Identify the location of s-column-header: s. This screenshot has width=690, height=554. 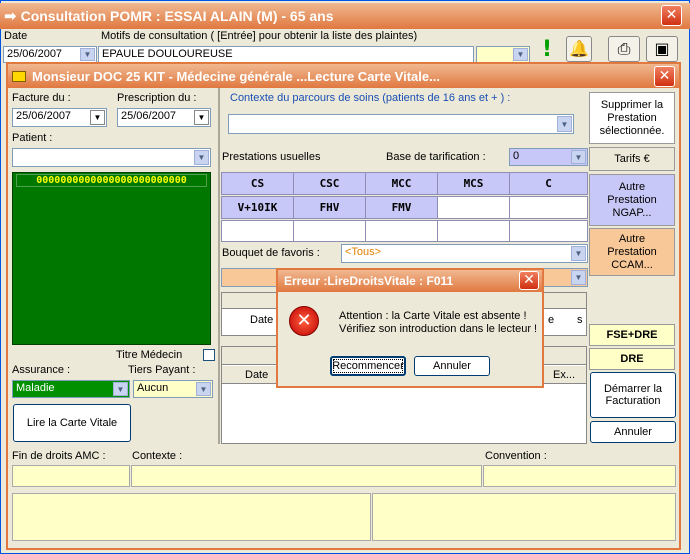
(580, 320).